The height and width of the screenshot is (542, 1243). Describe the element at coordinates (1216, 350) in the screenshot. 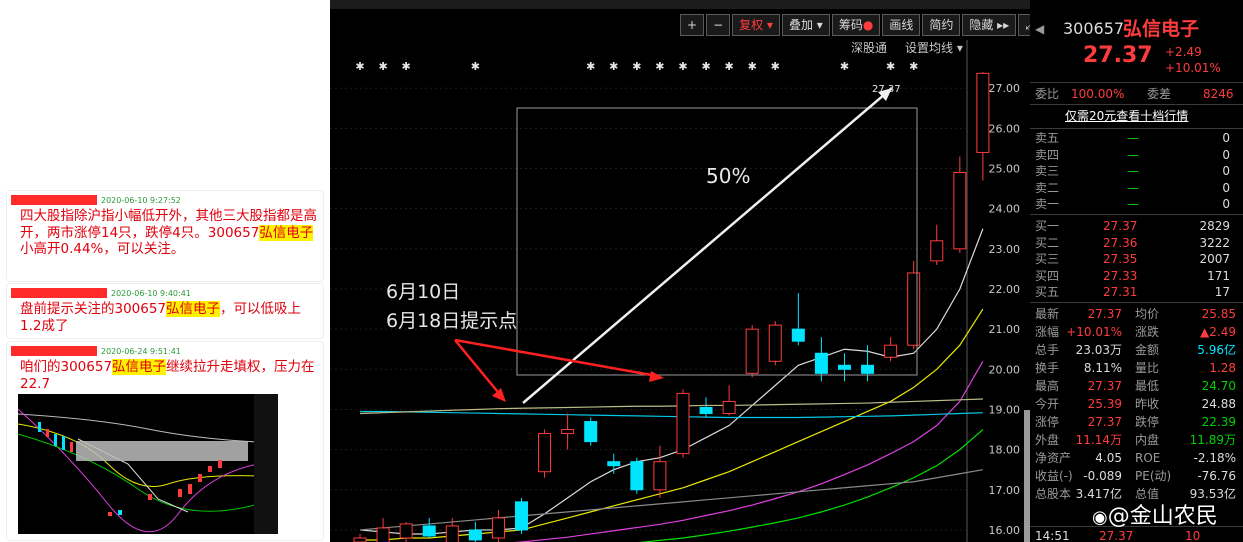

I see `stat-value: 5.96亿` at that location.